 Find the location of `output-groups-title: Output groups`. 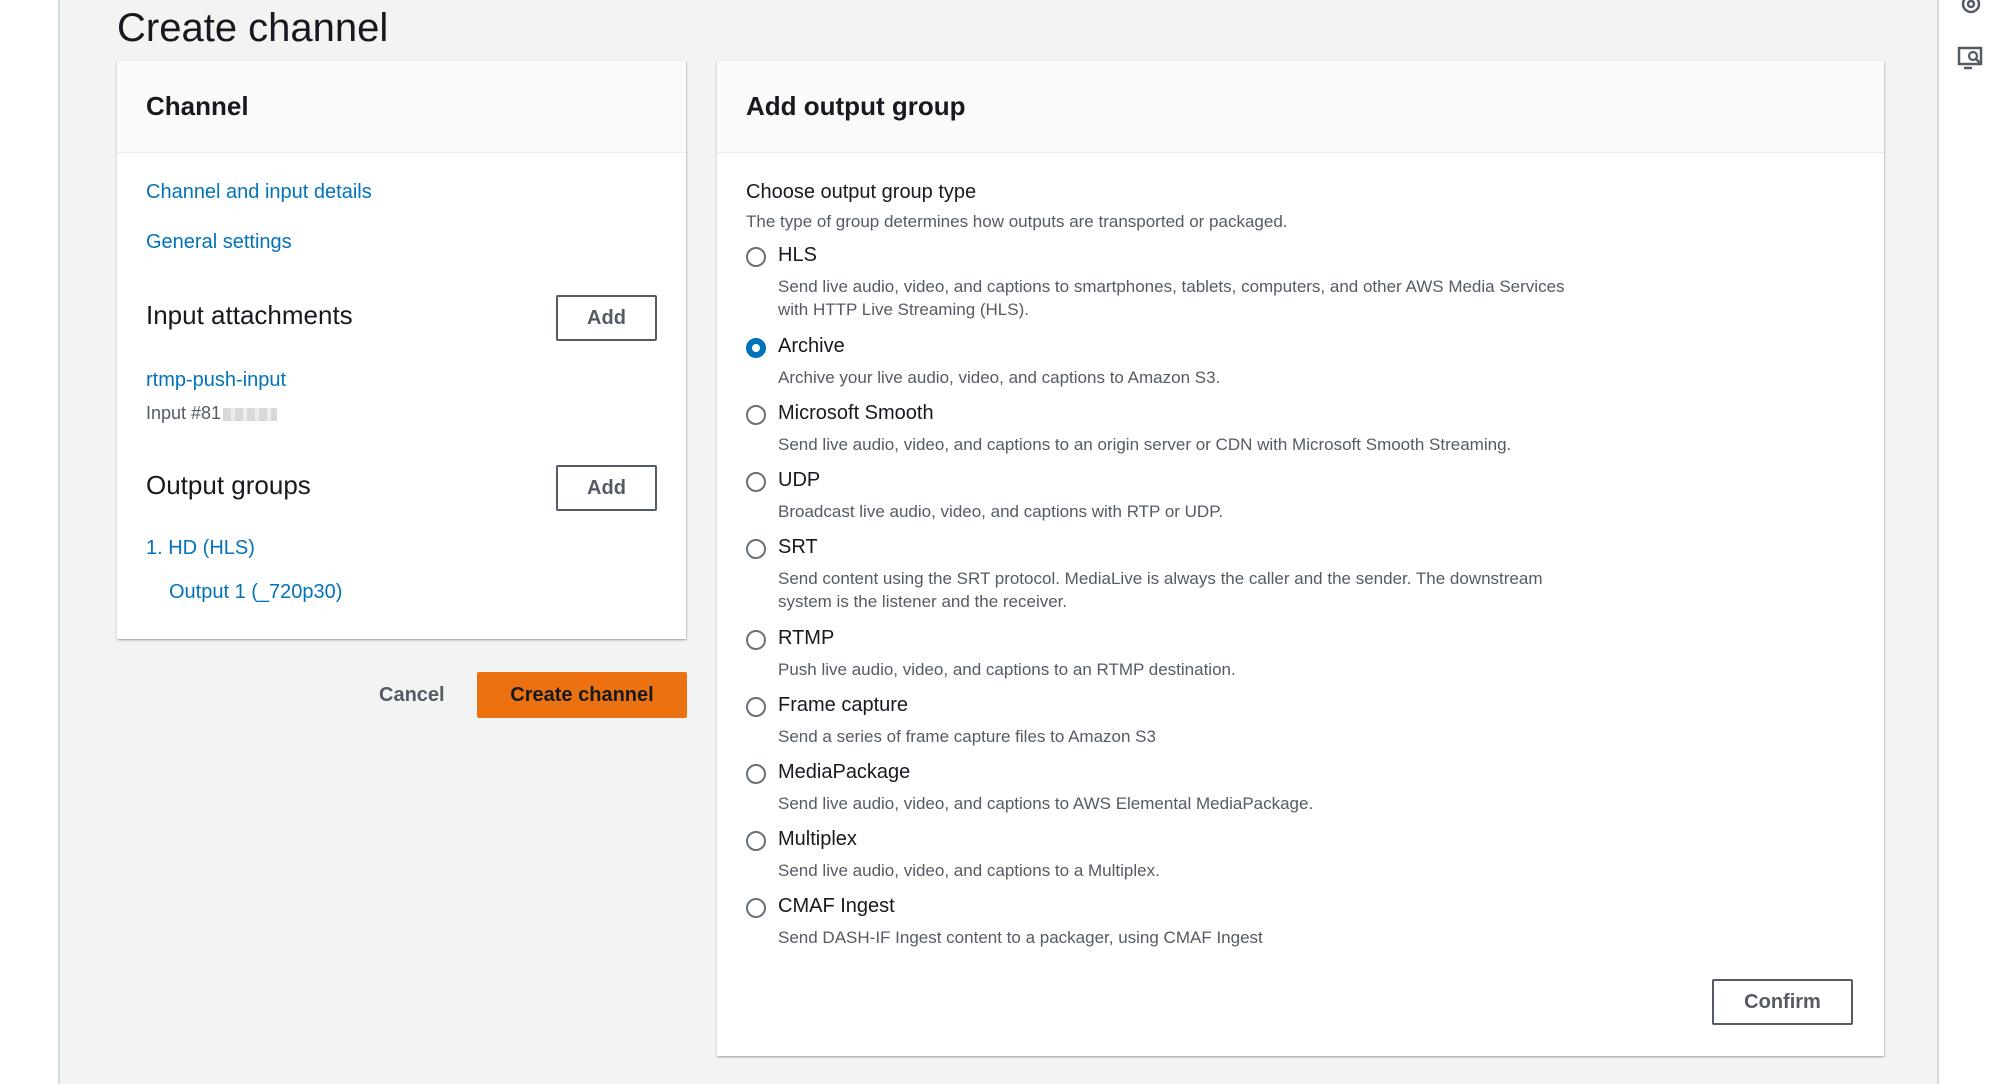

output-groups-title: Output groups is located at coordinates (228, 485).